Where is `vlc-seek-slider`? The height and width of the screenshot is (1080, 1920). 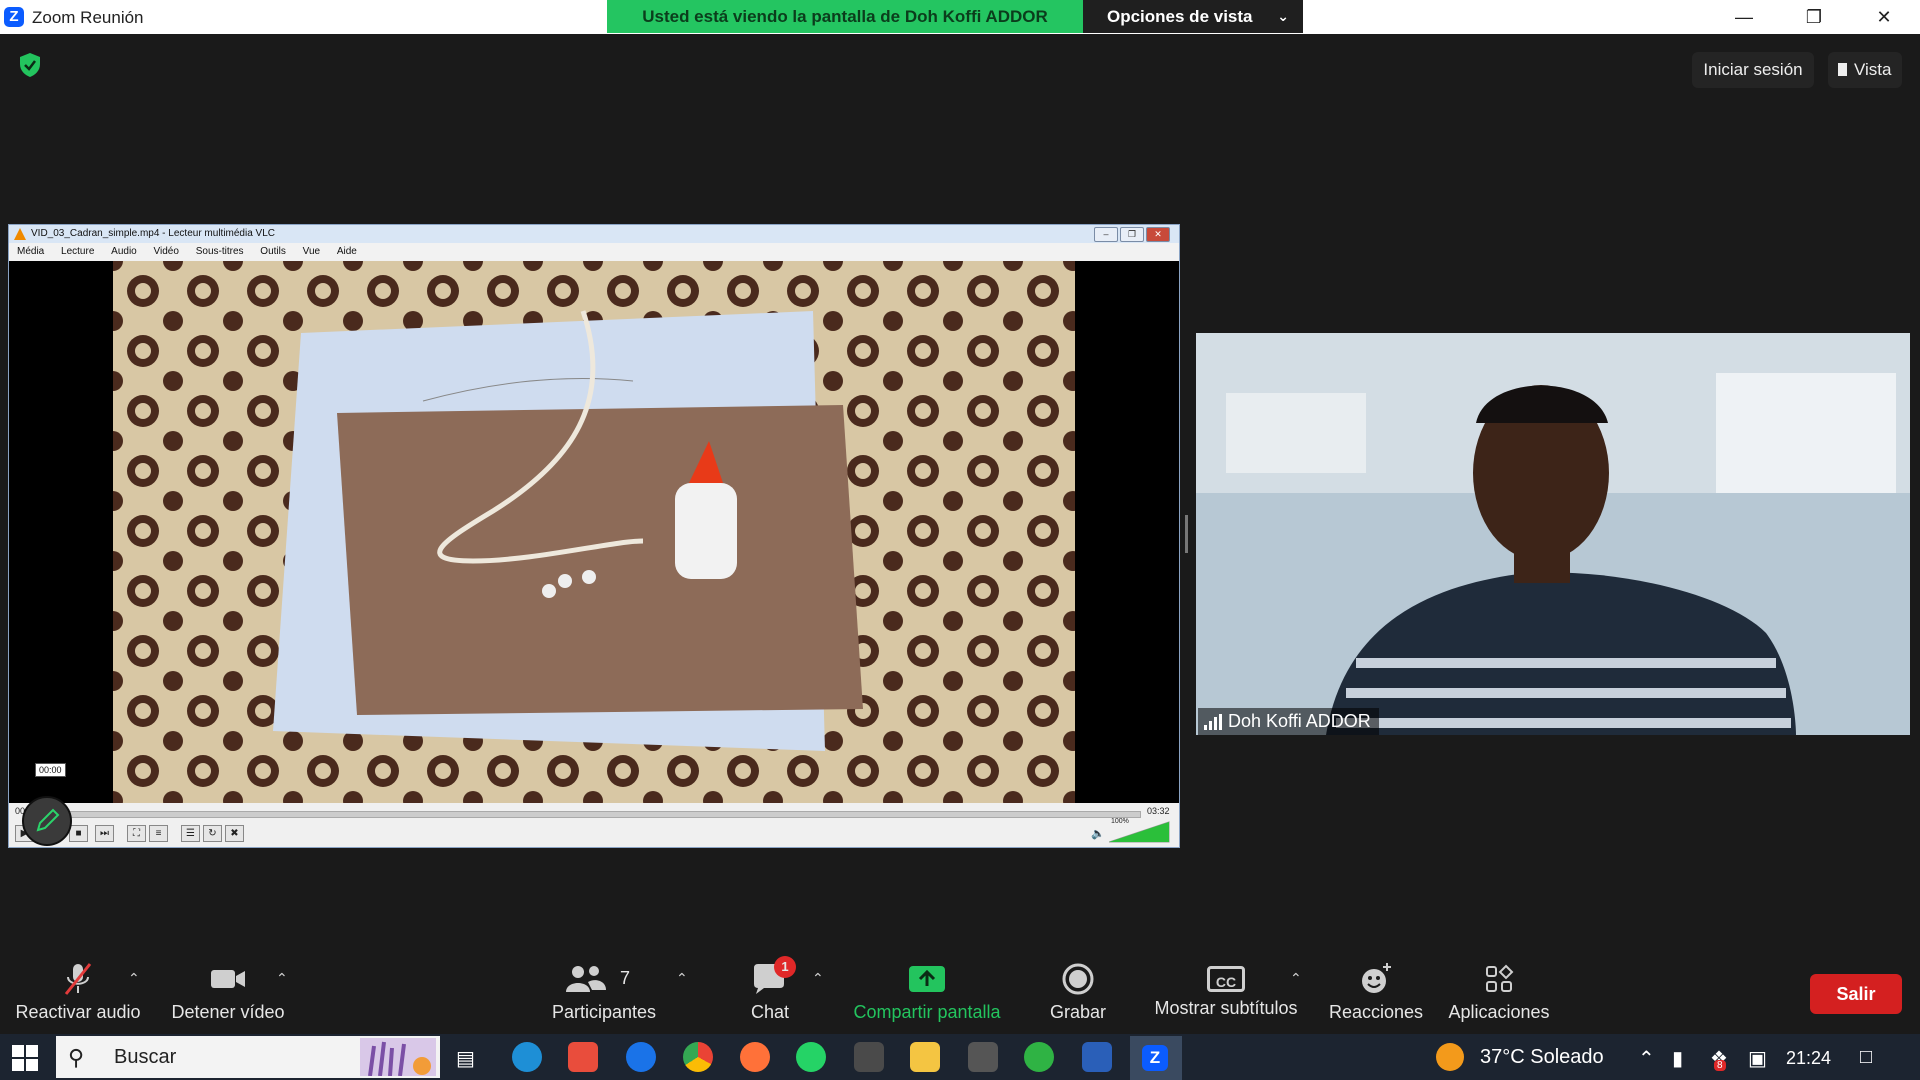
vlc-seek-slider is located at coordinates (595, 814).